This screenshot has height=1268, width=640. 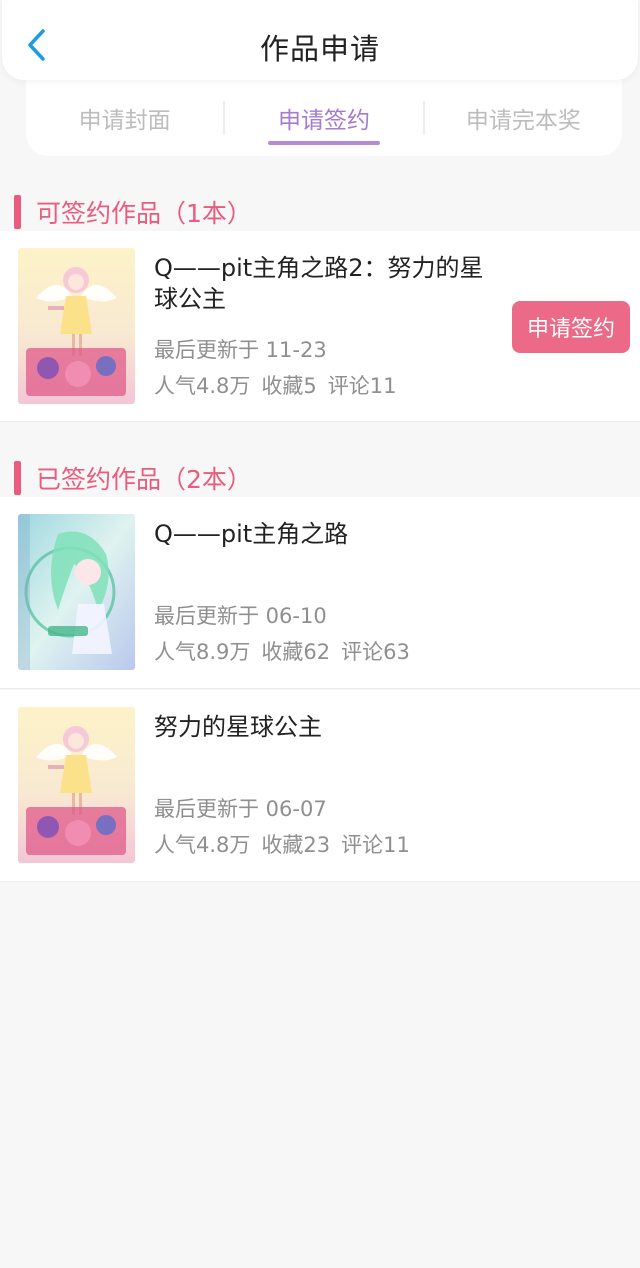 I want to click on tab-apply-completion-award: 申请完本奖, so click(x=523, y=118).